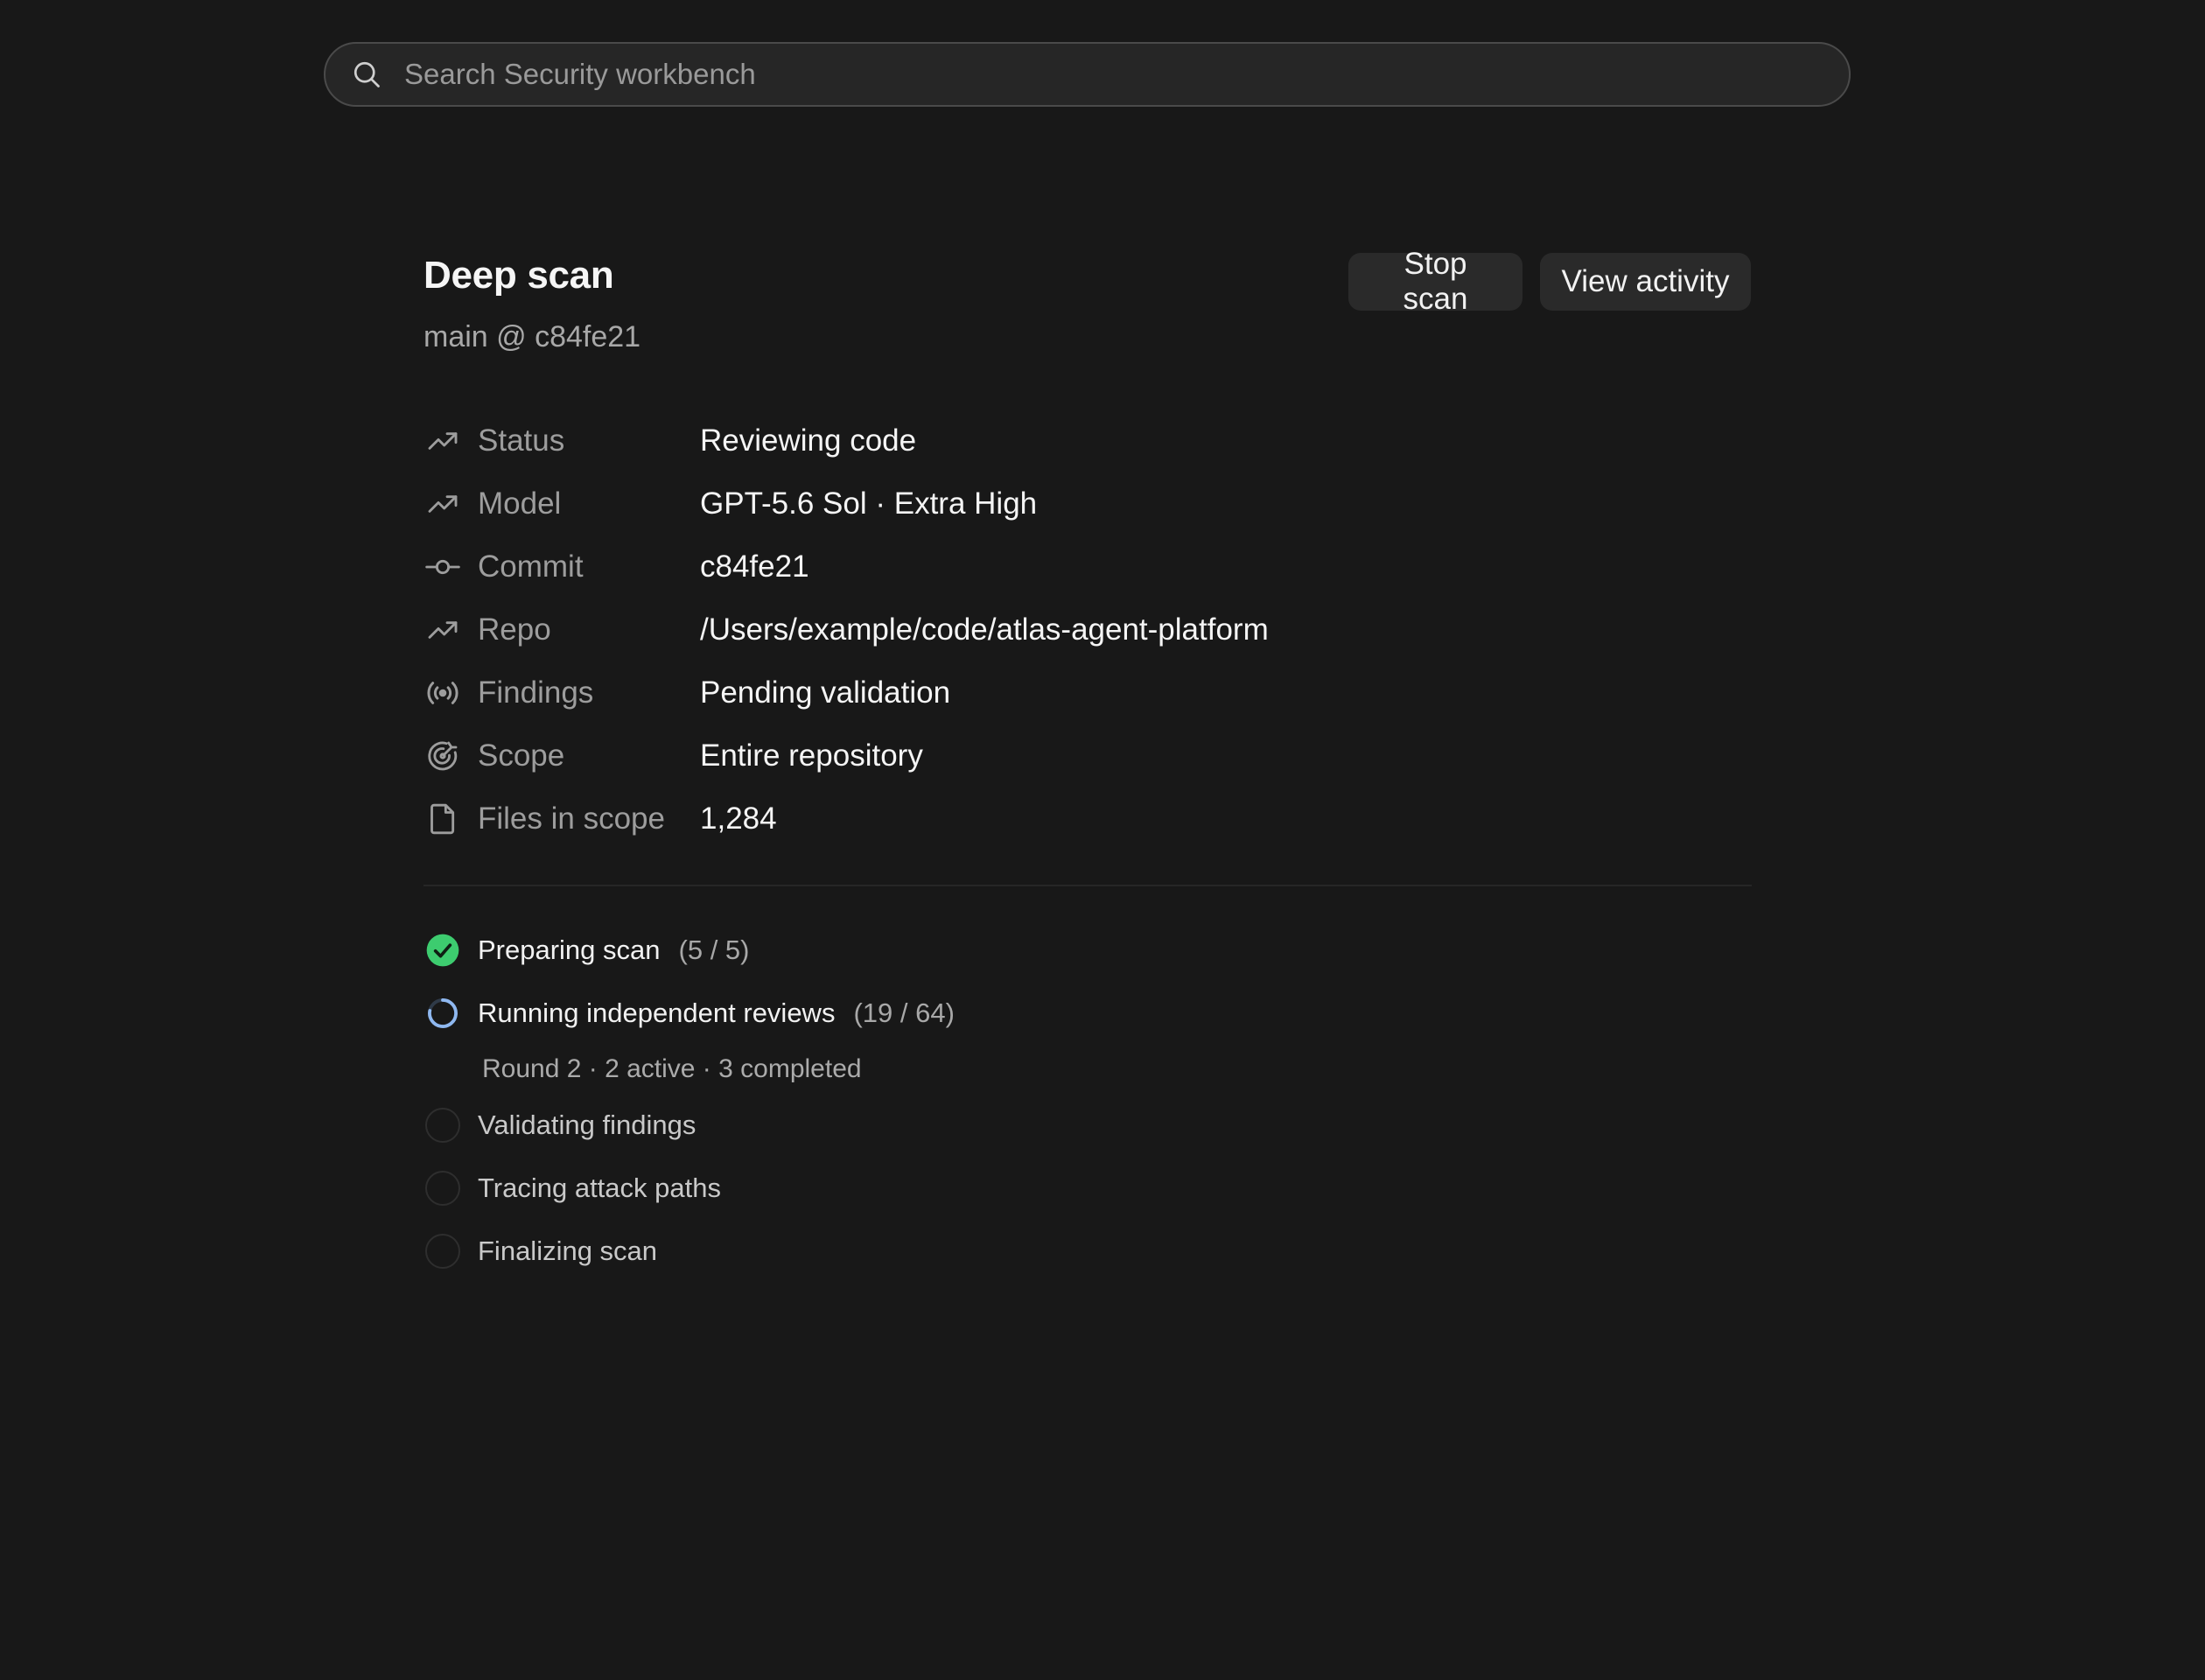 The width and height of the screenshot is (2205, 1680). Describe the element at coordinates (536, 693) in the screenshot. I see `detail-label: Findings` at that location.